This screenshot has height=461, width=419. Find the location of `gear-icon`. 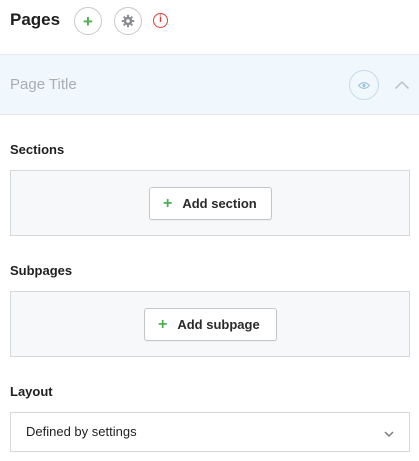

gear-icon is located at coordinates (128, 21).